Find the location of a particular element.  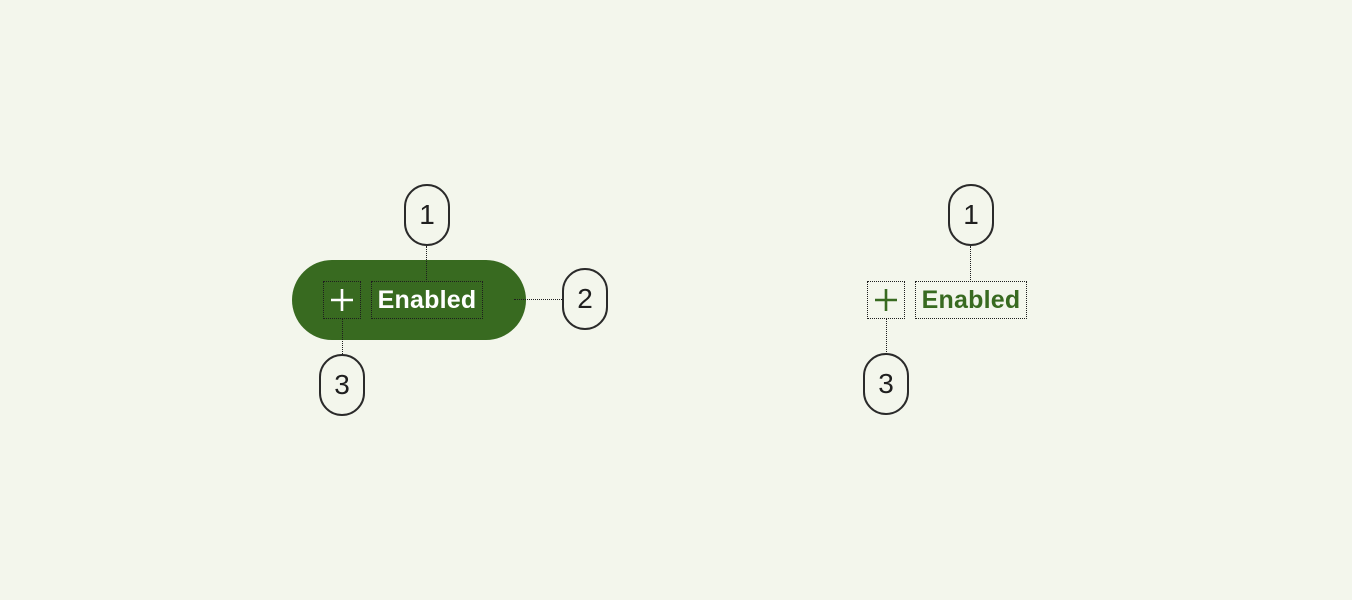

filled-button-icon-slot is located at coordinates (342, 300).